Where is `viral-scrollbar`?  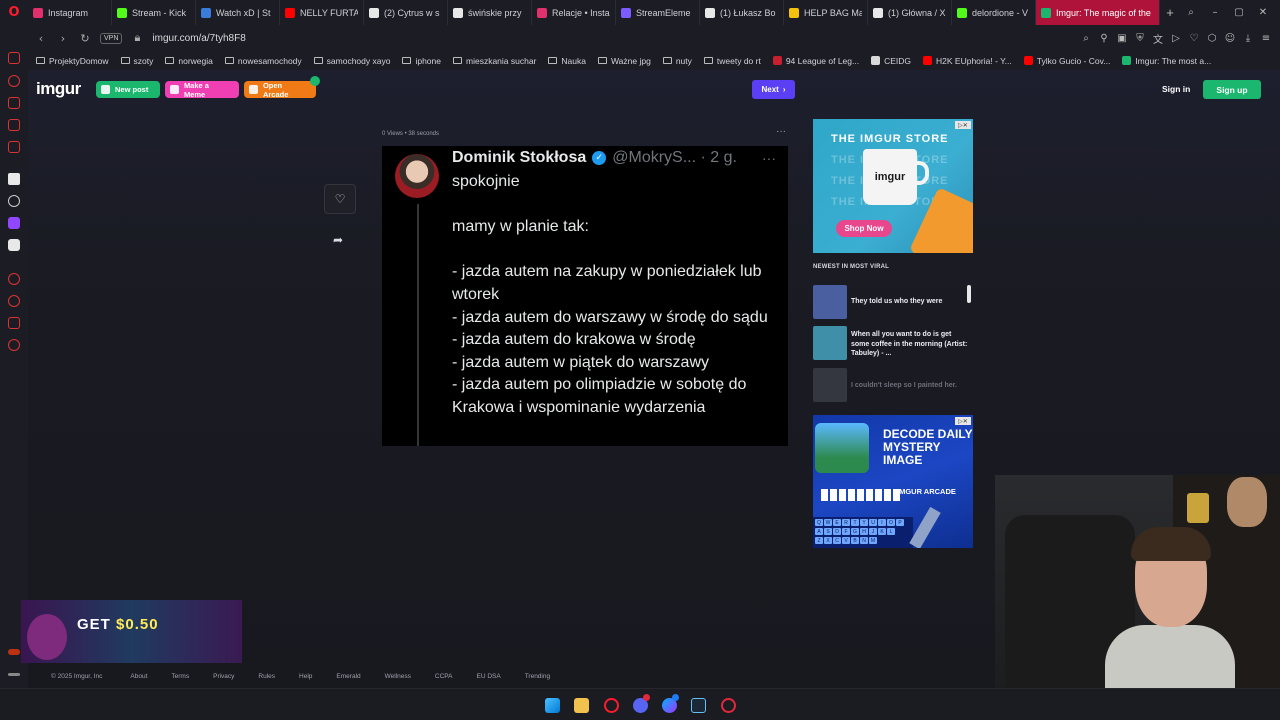
viral-scrollbar is located at coordinates (969, 294).